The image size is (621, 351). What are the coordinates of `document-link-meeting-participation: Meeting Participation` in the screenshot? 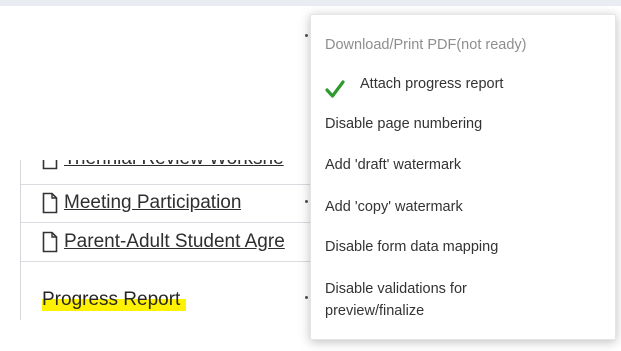 It's located at (152, 203).